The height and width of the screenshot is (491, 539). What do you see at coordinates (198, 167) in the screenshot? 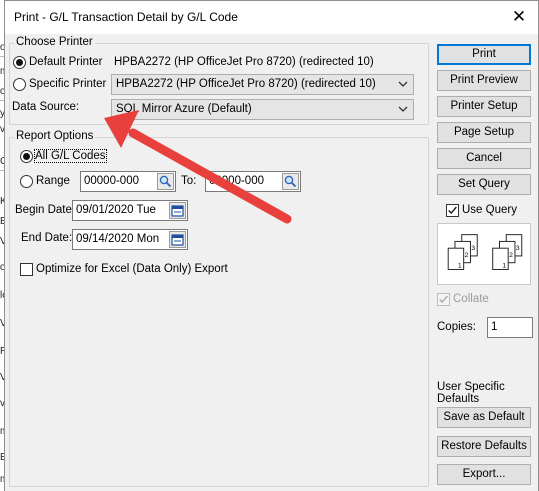
I see `red-arrow-annotation` at bounding box center [198, 167].